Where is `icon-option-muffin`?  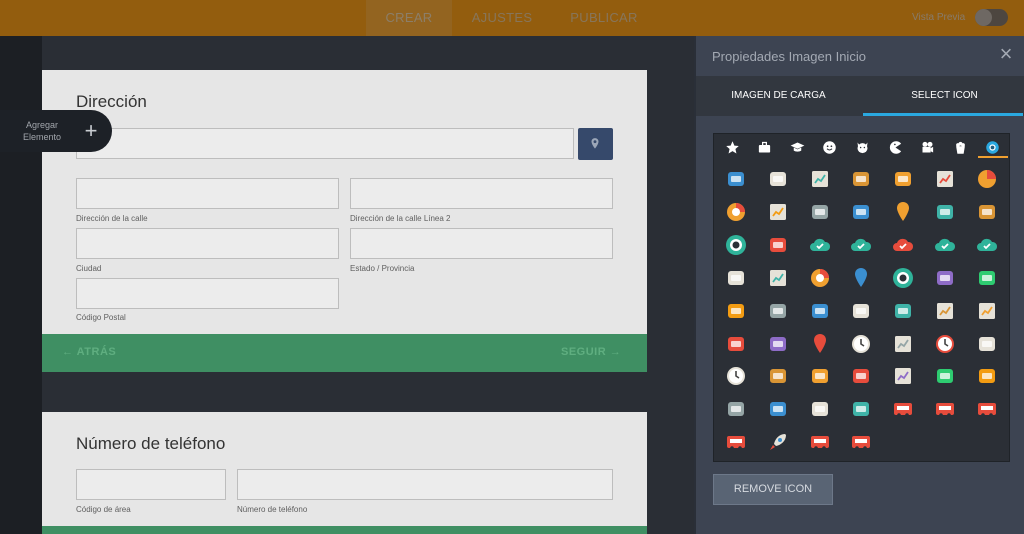 icon-option-muffin is located at coordinates (778, 311).